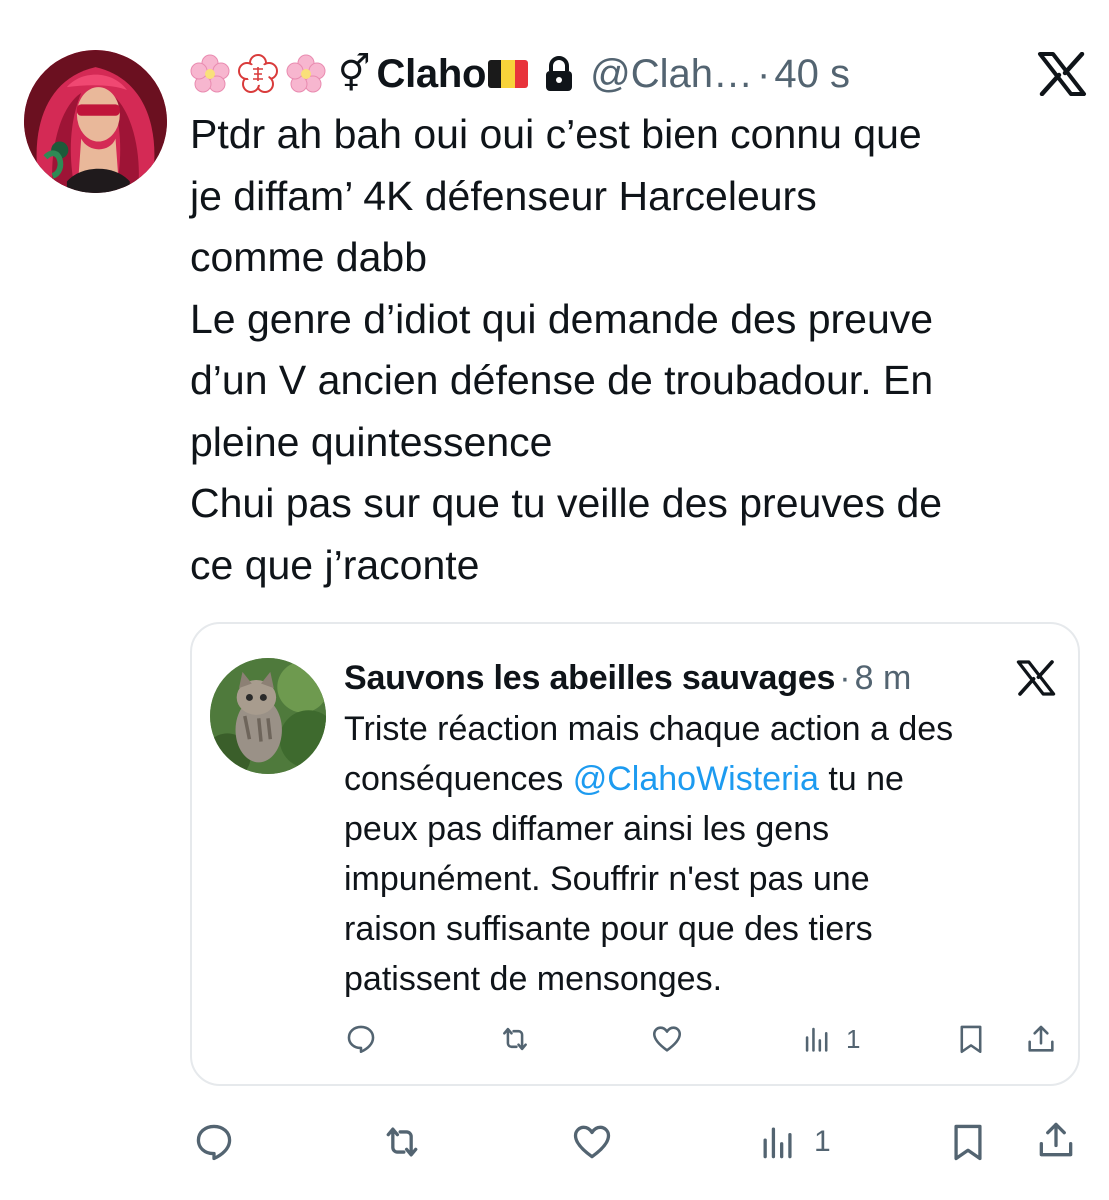 This screenshot has height=1200, width=1109. Describe the element at coordinates (607, 879) in the screenshot. I see `quoted-text-line: impunément. Souffrir n'est pas une` at that location.